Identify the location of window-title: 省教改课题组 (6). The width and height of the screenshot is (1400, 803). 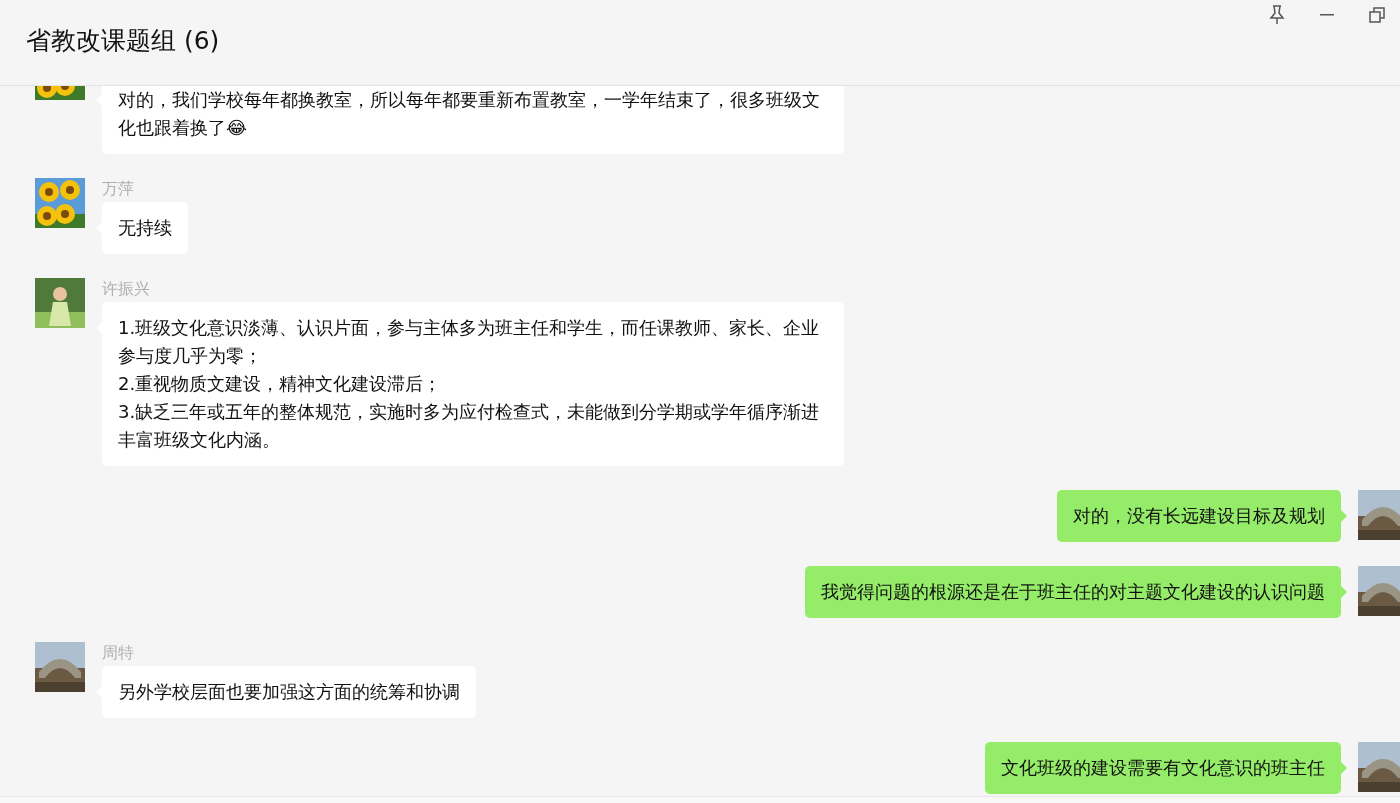
(123, 41).